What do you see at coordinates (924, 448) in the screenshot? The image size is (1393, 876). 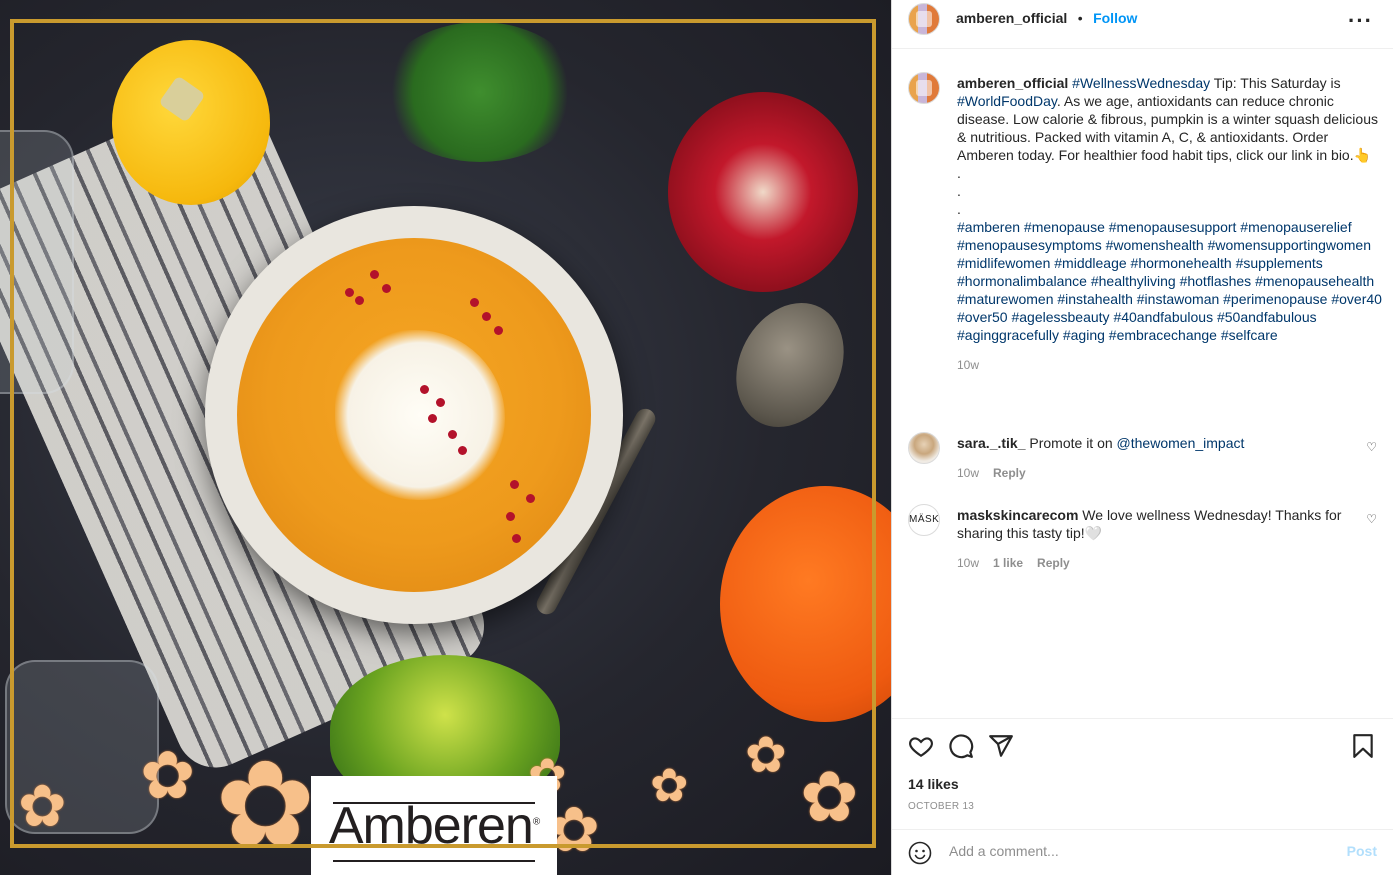 I see `commenter-avatar` at bounding box center [924, 448].